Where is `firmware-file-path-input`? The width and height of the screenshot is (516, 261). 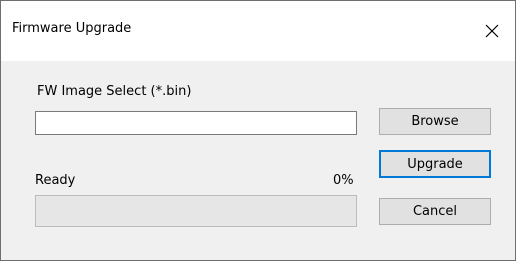 firmware-file-path-input is located at coordinates (196, 123).